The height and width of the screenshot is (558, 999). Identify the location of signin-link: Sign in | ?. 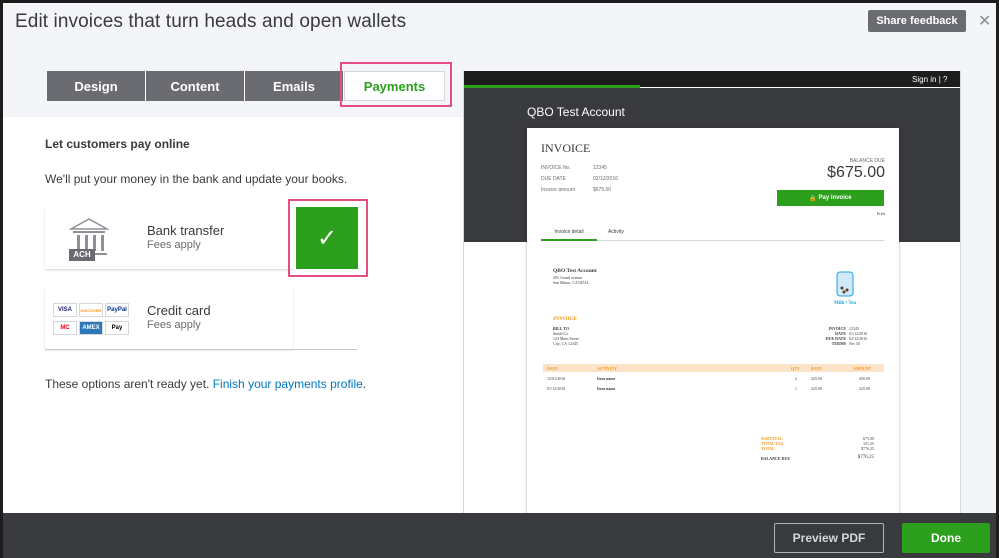
(929, 79).